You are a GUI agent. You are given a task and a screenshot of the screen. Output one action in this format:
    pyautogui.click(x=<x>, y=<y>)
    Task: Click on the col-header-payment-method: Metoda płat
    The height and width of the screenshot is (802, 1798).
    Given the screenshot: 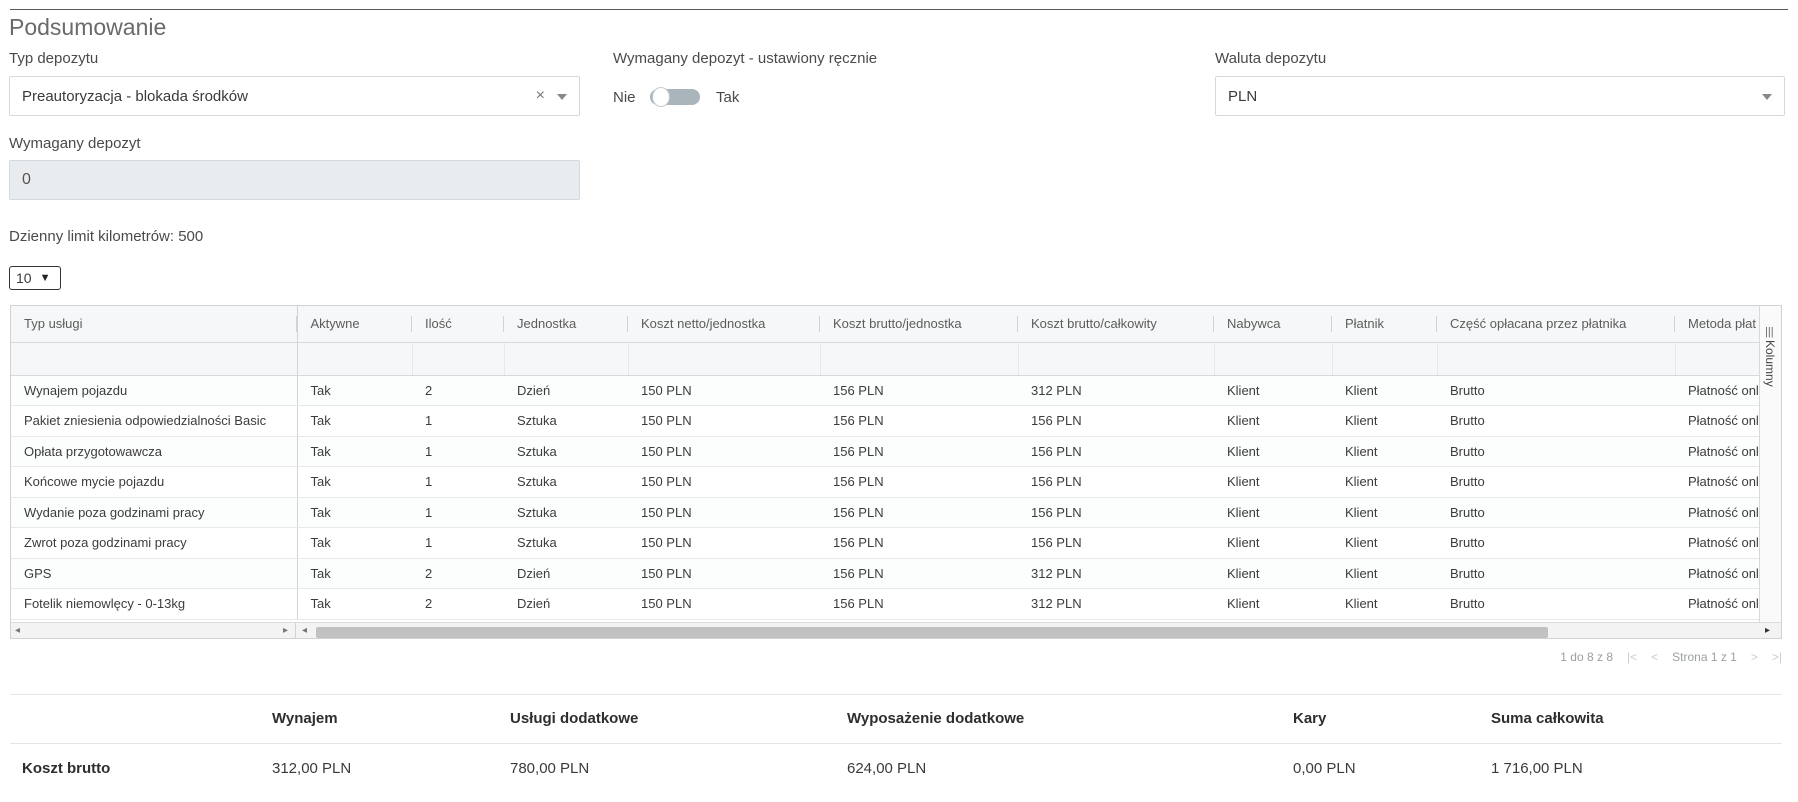 What is the action you would take?
    pyautogui.click(x=1718, y=324)
    